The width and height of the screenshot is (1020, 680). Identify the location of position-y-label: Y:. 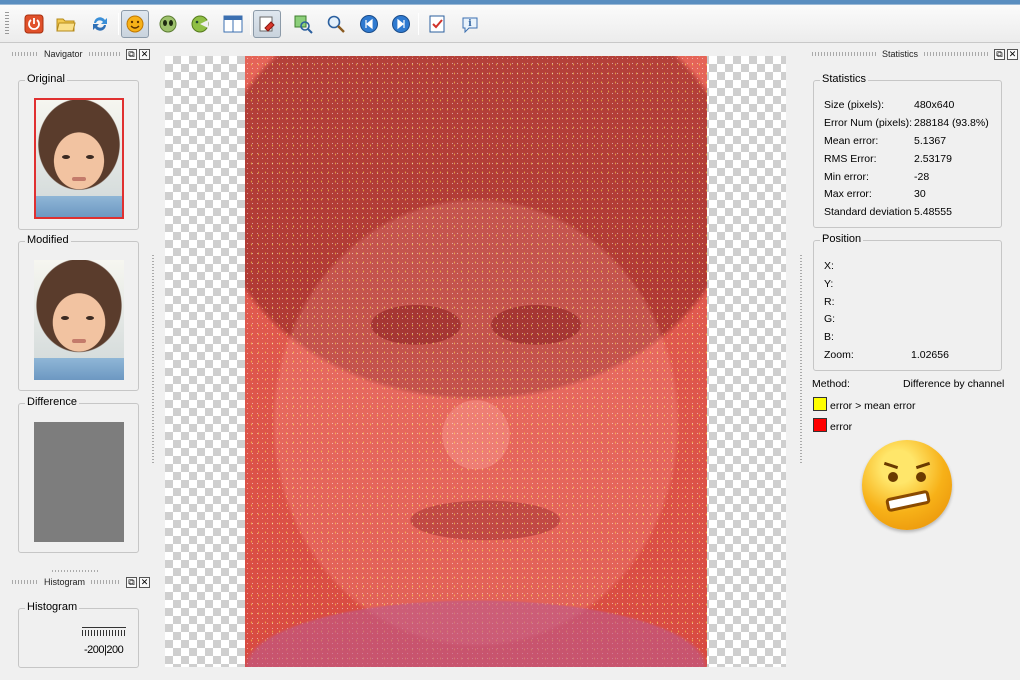
(829, 284).